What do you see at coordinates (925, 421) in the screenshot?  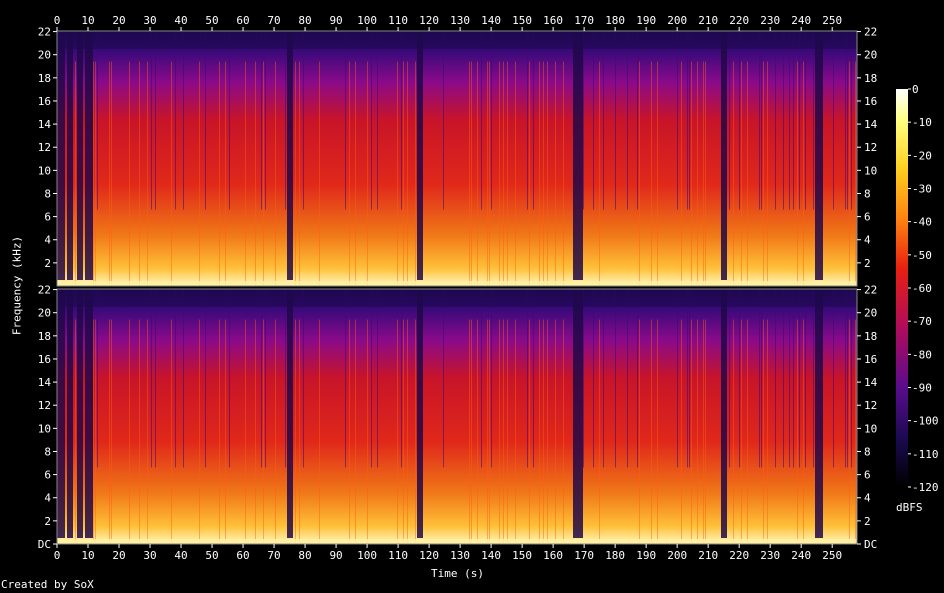 I see `colorbar-tick-label: -100` at bounding box center [925, 421].